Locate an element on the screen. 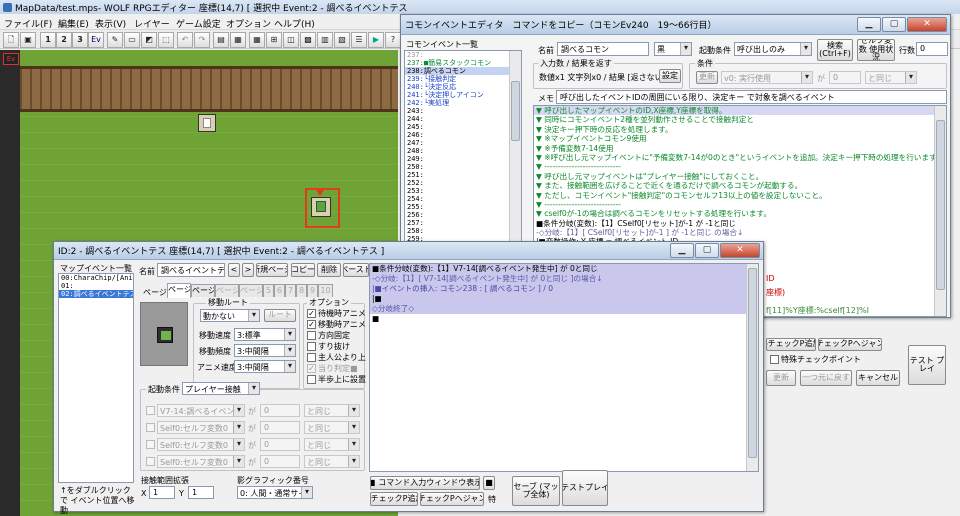  play-icon: ▶ is located at coordinates (376, 40).